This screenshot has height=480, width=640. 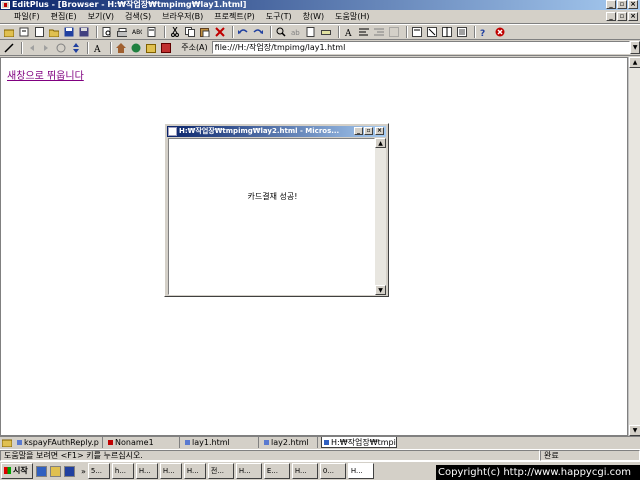 What do you see at coordinates (432, 32) in the screenshot?
I see `browser-view-icon` at bounding box center [432, 32].